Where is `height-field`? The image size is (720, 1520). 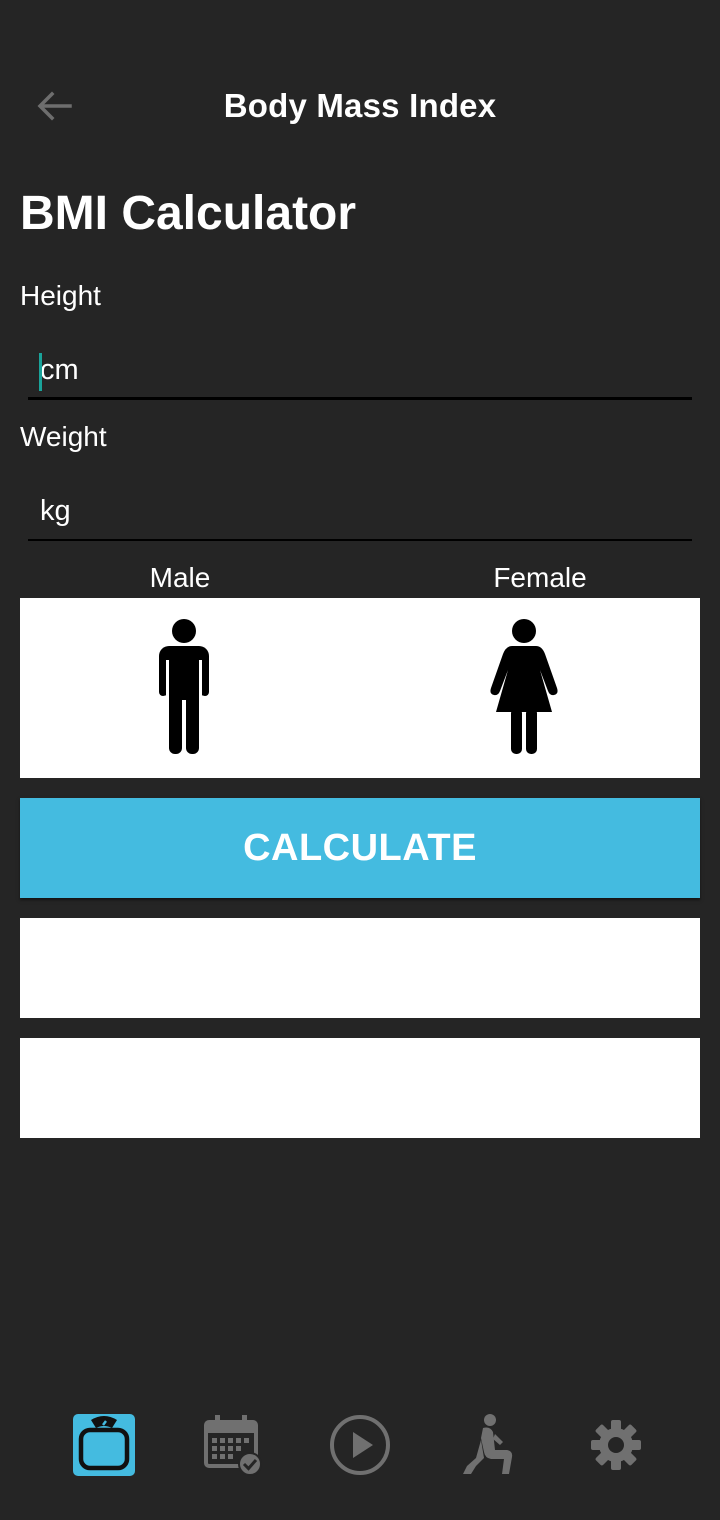
height-field is located at coordinates (360, 370).